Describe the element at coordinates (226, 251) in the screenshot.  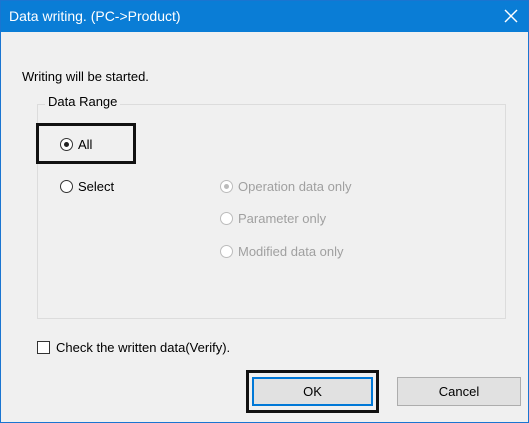
I see `radio-modified-data-only-indicator` at that location.